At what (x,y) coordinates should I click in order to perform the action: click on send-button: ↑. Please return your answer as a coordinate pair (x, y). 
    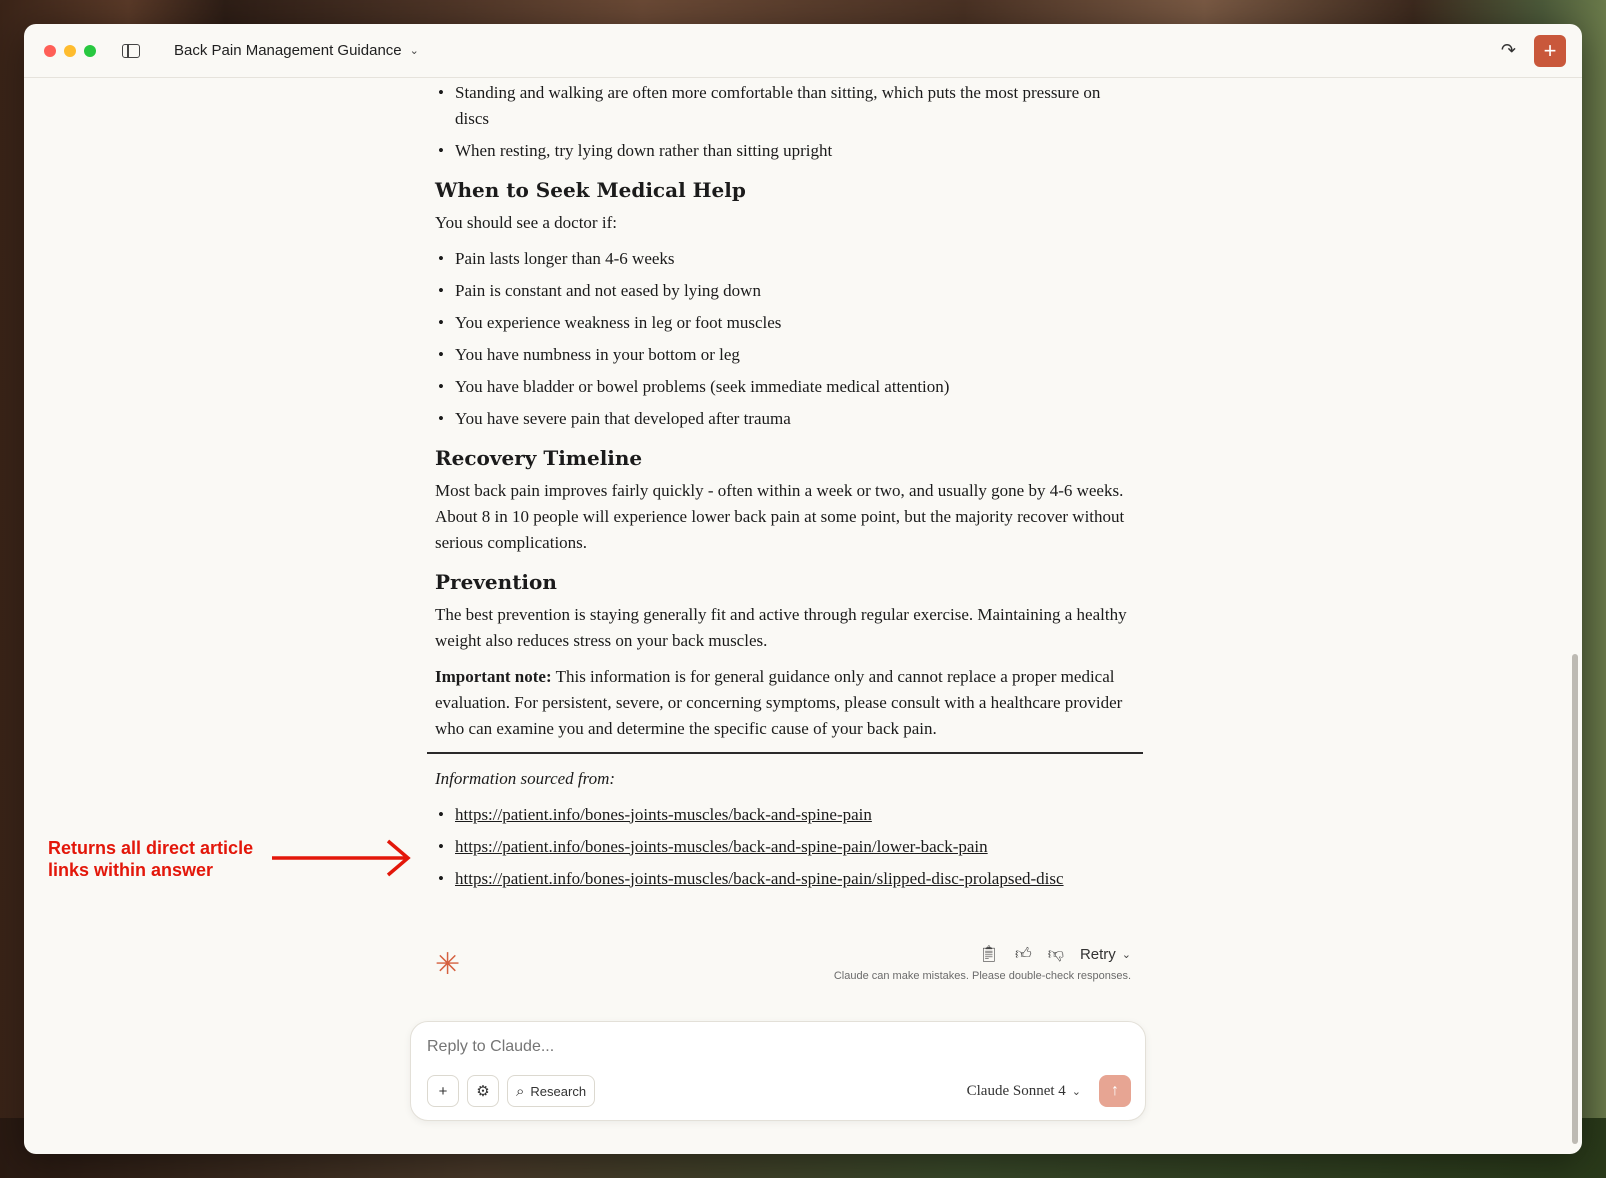
    Looking at the image, I should click on (1115, 1091).